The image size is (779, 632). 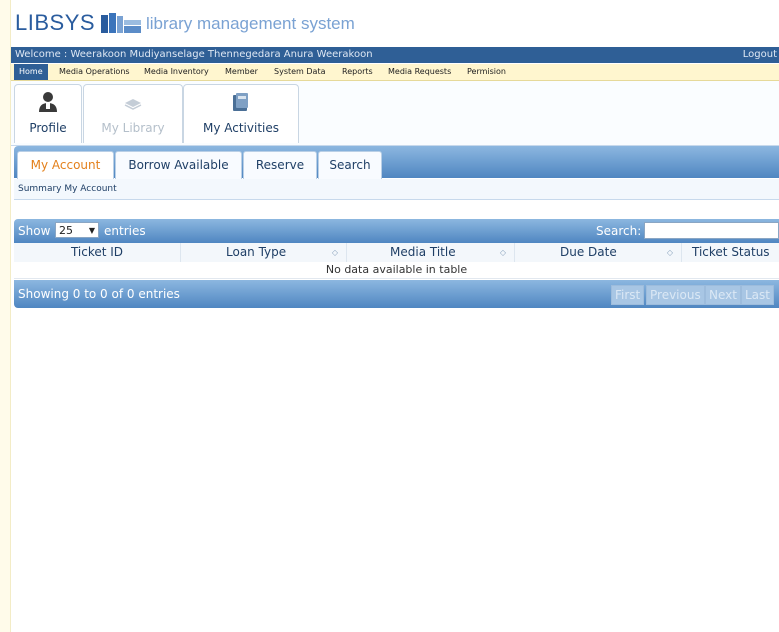 What do you see at coordinates (66, 230) in the screenshot?
I see `page-length-value: 25` at bounding box center [66, 230].